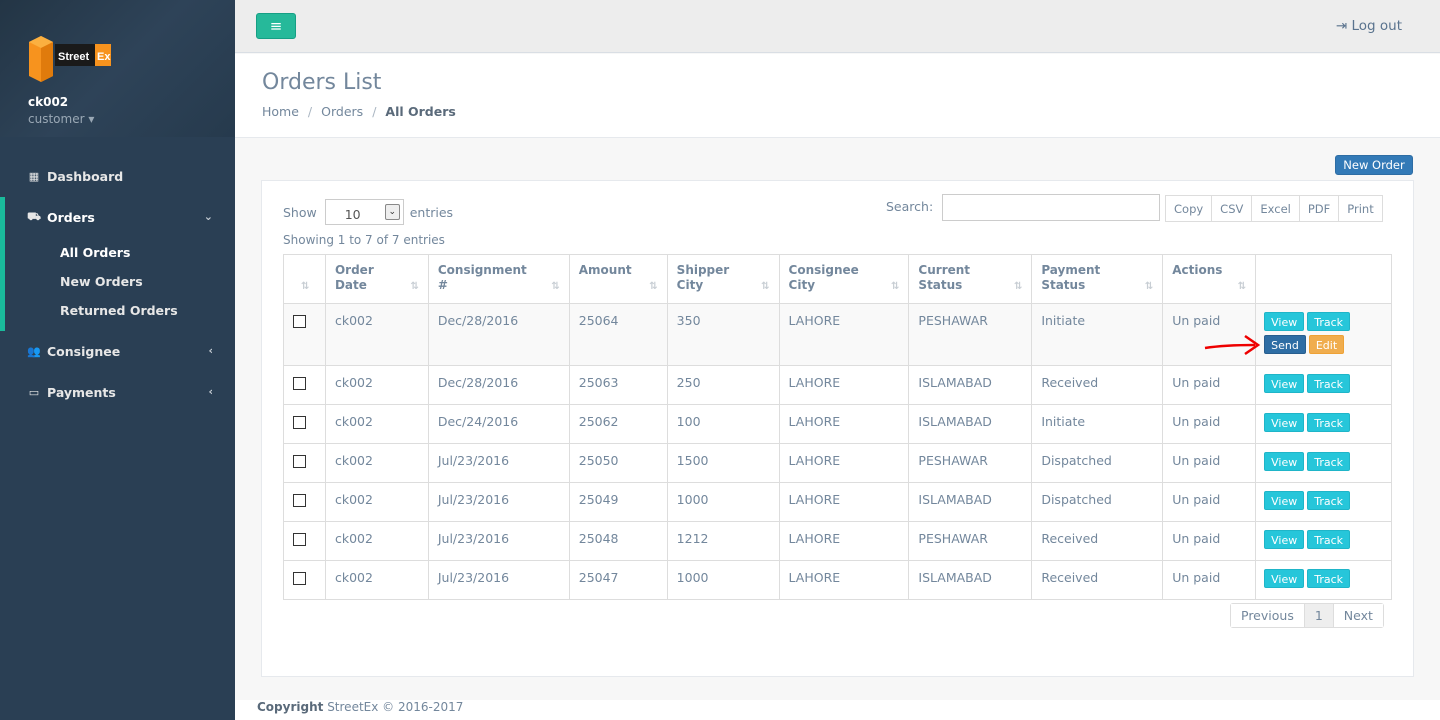 This screenshot has height=720, width=1440. I want to click on column-header: Actions ⇅, so click(1209, 279).